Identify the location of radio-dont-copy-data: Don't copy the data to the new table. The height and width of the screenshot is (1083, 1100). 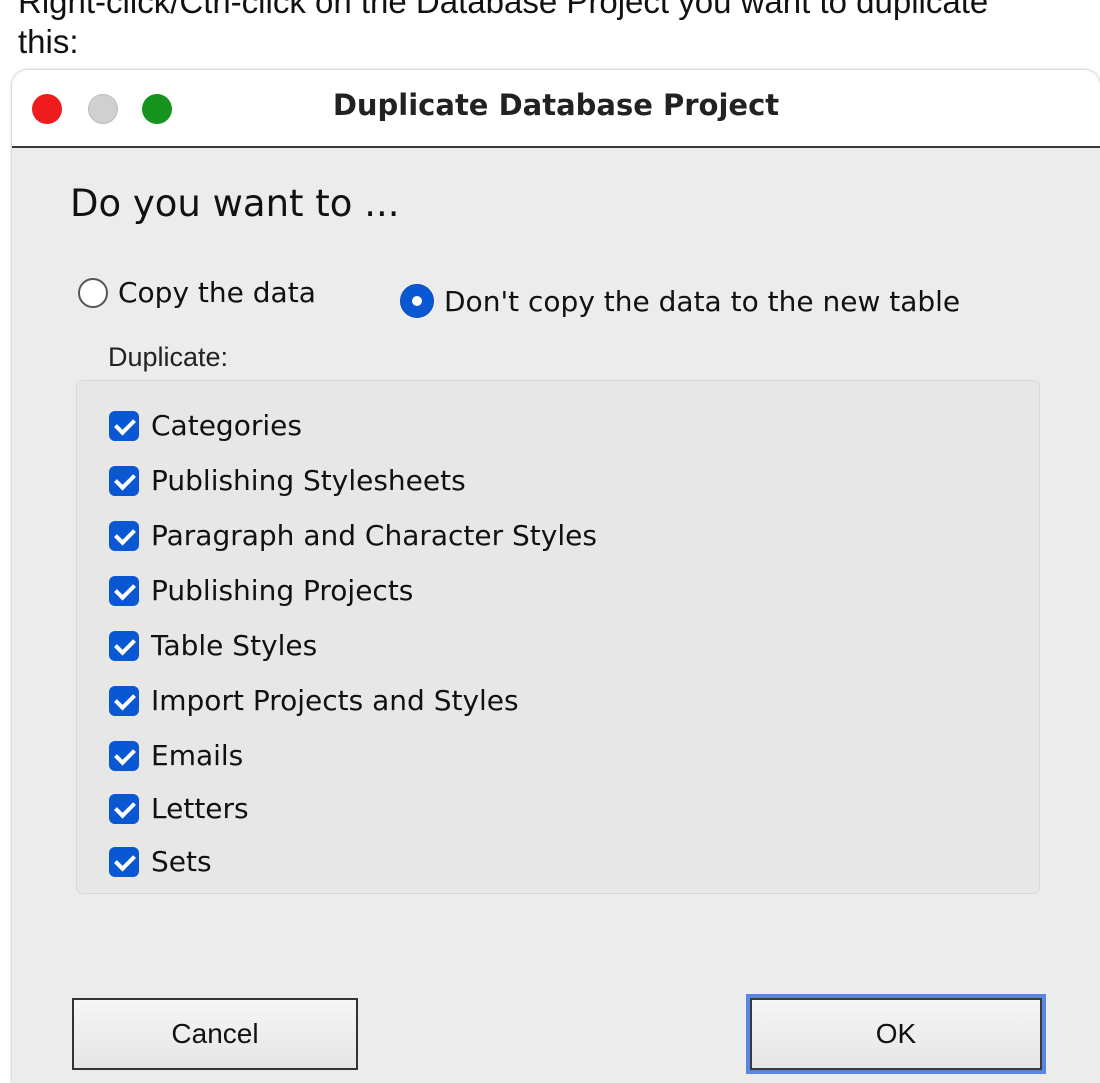
(680, 301).